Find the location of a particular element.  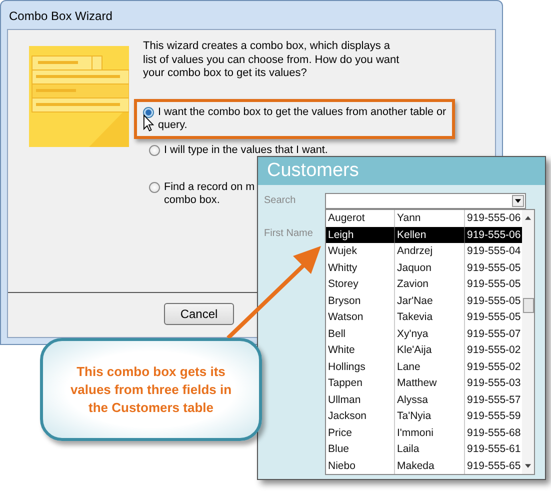

option-label: Find a record on m combo box. is located at coordinates (209, 193).